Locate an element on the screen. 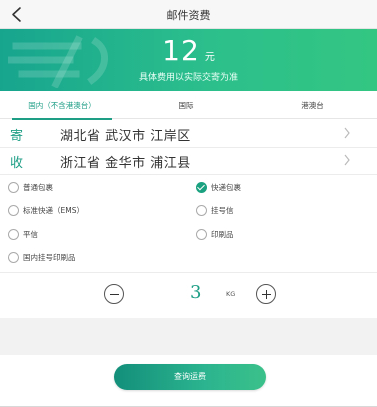 Image resolution: width=377 pixels, height=407 pixels. minus-icon is located at coordinates (114, 295).